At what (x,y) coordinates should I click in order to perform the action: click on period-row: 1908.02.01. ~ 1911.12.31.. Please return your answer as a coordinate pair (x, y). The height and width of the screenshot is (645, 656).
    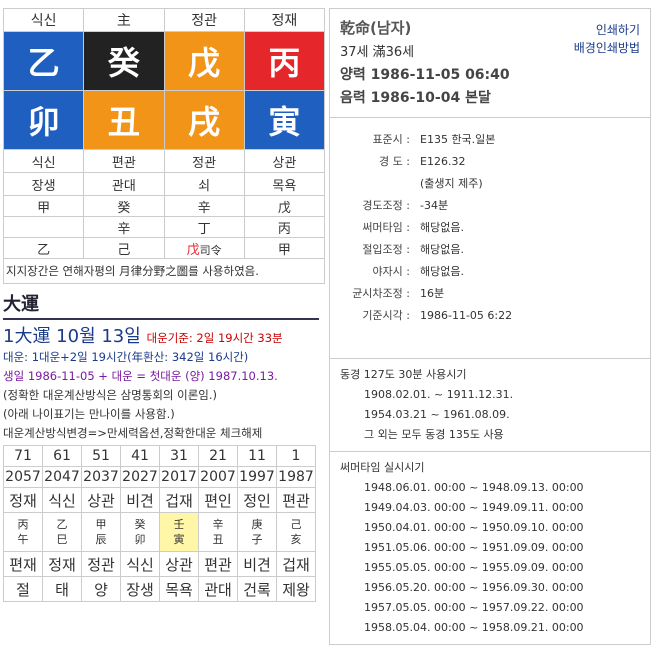
    Looking at the image, I should click on (439, 394).